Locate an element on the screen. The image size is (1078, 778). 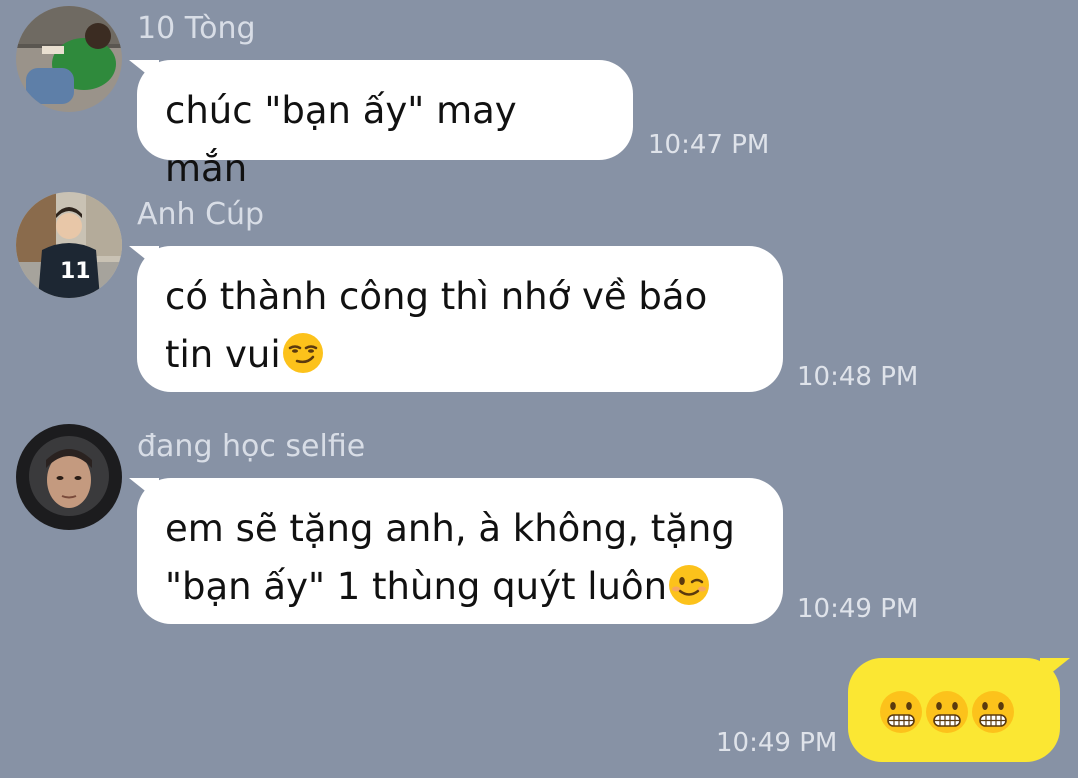
smirking-face-emoji is located at coordinates (303, 353).